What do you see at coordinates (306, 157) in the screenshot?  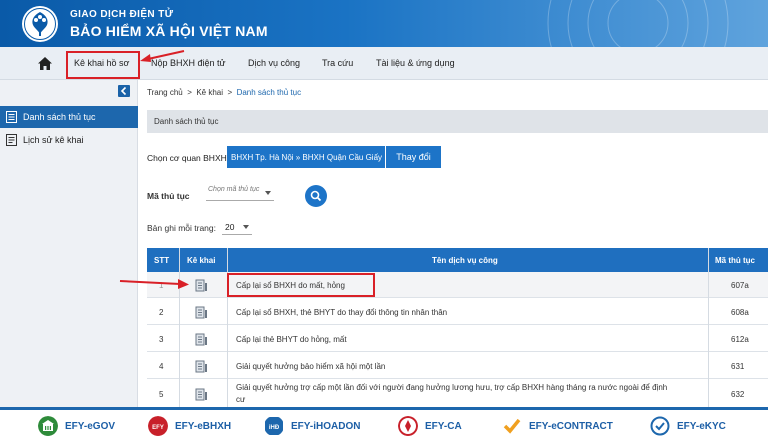 I see `agency-value: BHXH Tp. Hà Nội » BHXH Quận Cầu Giấy` at bounding box center [306, 157].